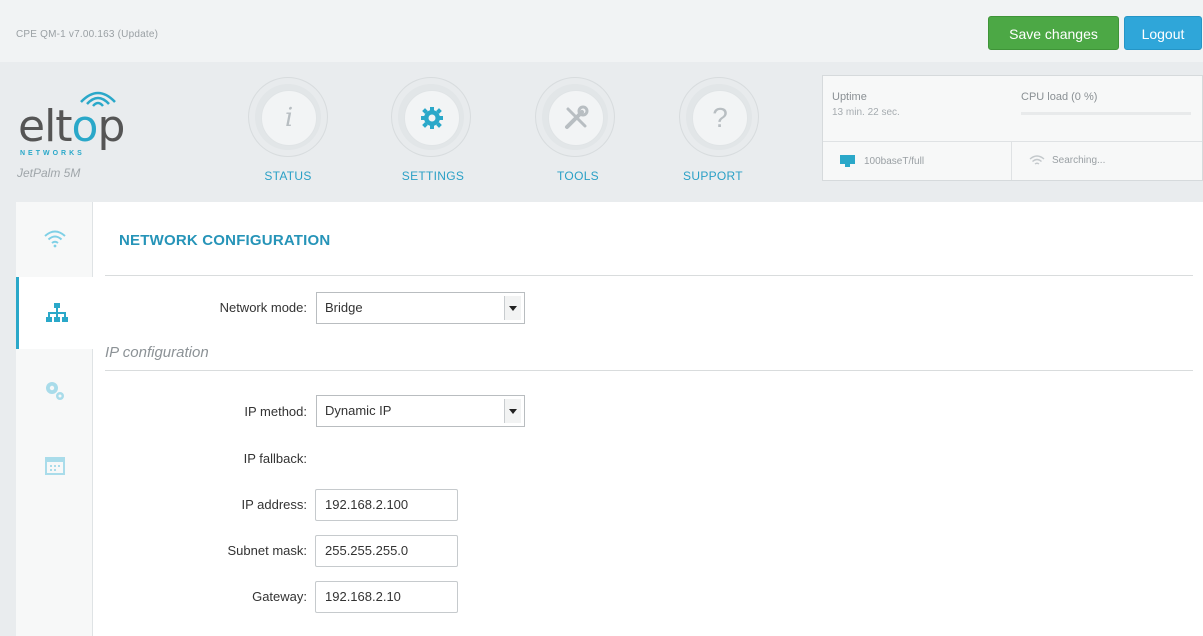 Image resolution: width=1203 pixels, height=636 pixels. I want to click on save-changes-button: Save changes, so click(1053, 33).